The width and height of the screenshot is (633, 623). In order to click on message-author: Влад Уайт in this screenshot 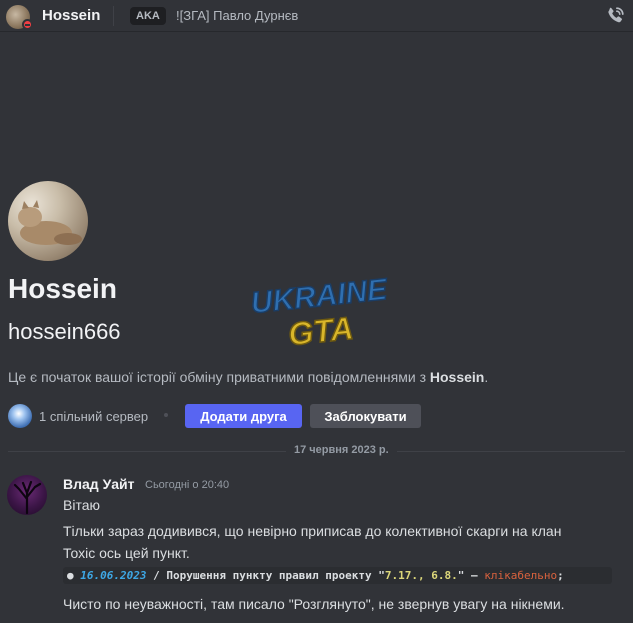, I will do `click(99, 484)`.